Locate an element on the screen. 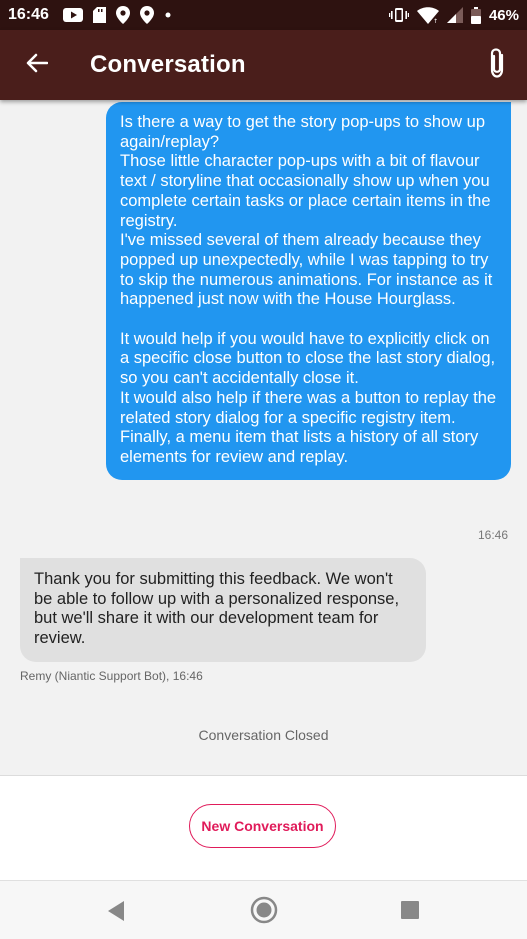  arrow-left-icon is located at coordinates (37, 65).